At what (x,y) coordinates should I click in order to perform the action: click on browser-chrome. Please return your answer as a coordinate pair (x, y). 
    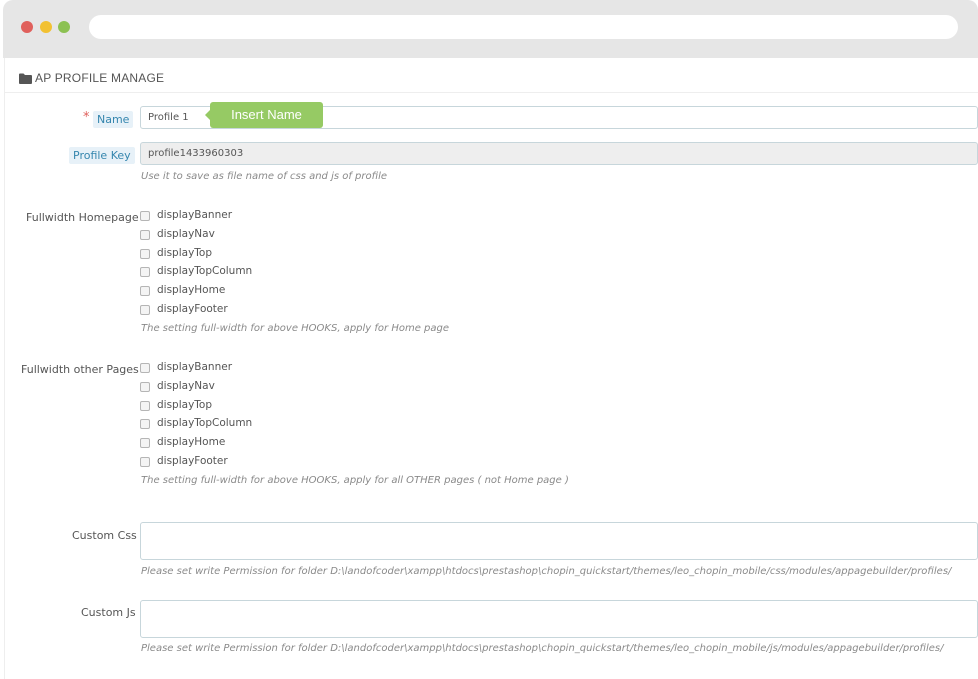
    Looking at the image, I should click on (490, 29).